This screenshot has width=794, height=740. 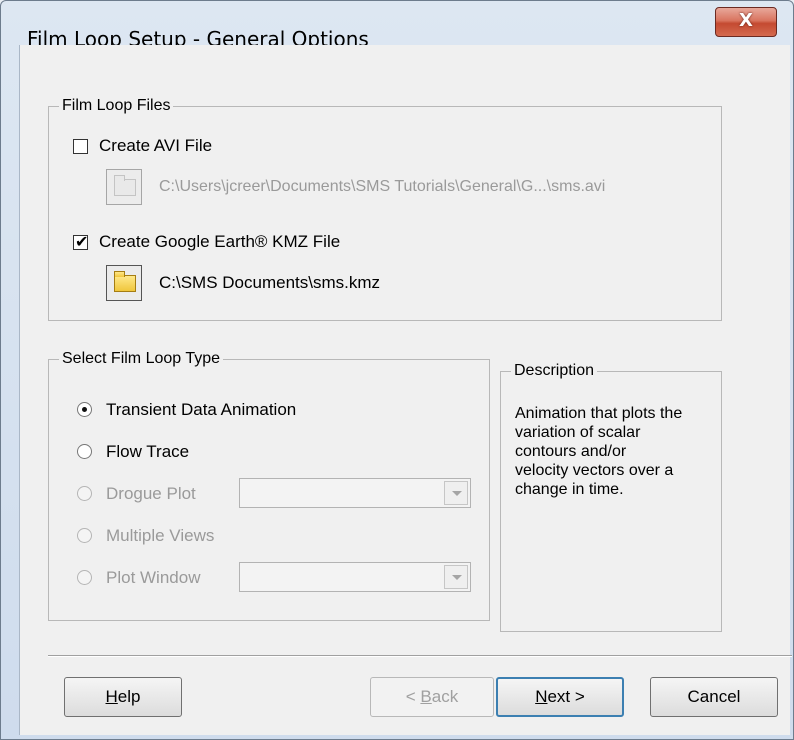 I want to click on close-icon: X, so click(x=746, y=20).